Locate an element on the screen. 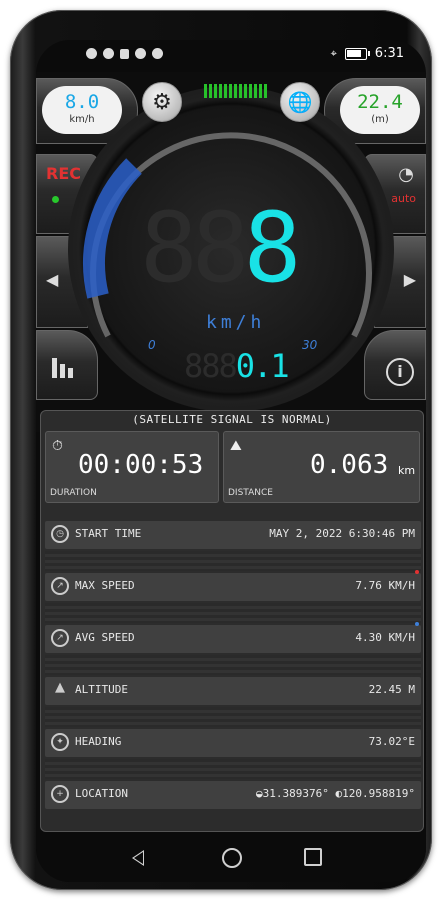  auto-label: auto is located at coordinates (403, 198).